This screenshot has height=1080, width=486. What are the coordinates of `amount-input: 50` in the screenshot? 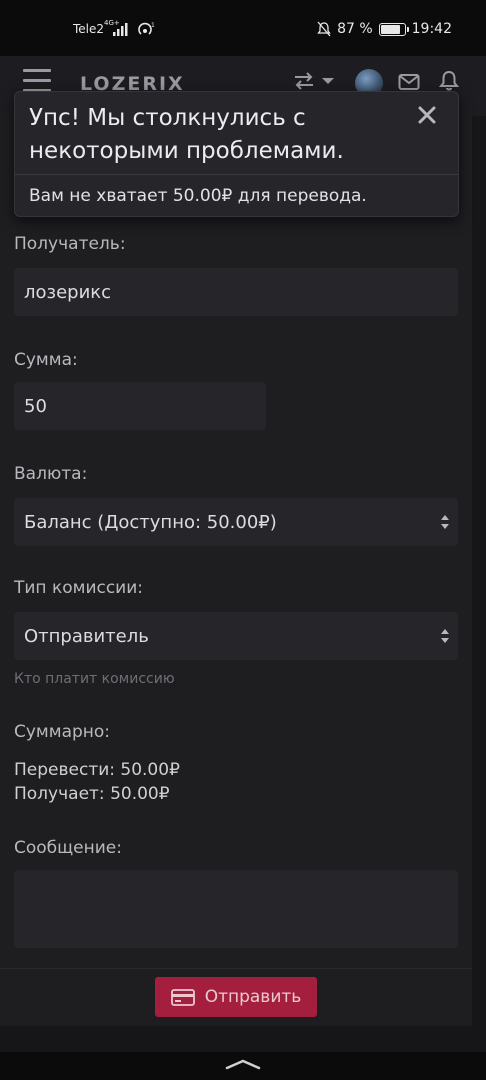 It's located at (140, 406).